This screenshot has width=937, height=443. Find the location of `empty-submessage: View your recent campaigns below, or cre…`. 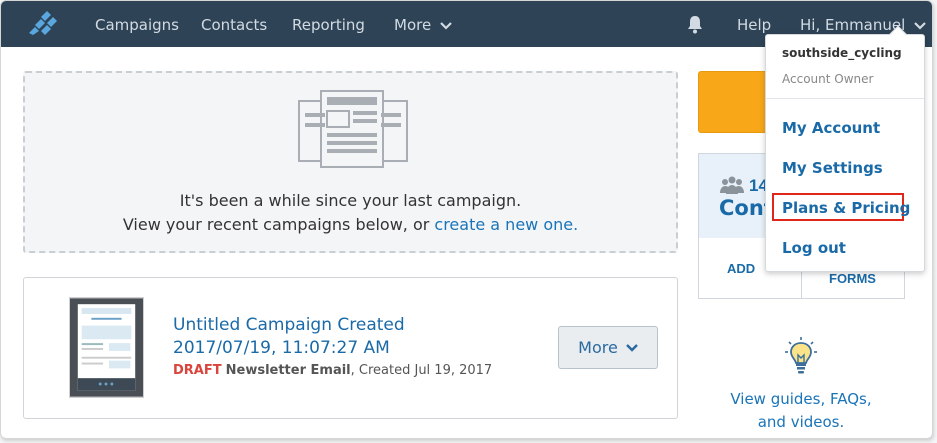

empty-submessage: View your recent campaigns below, or cre… is located at coordinates (350, 224).